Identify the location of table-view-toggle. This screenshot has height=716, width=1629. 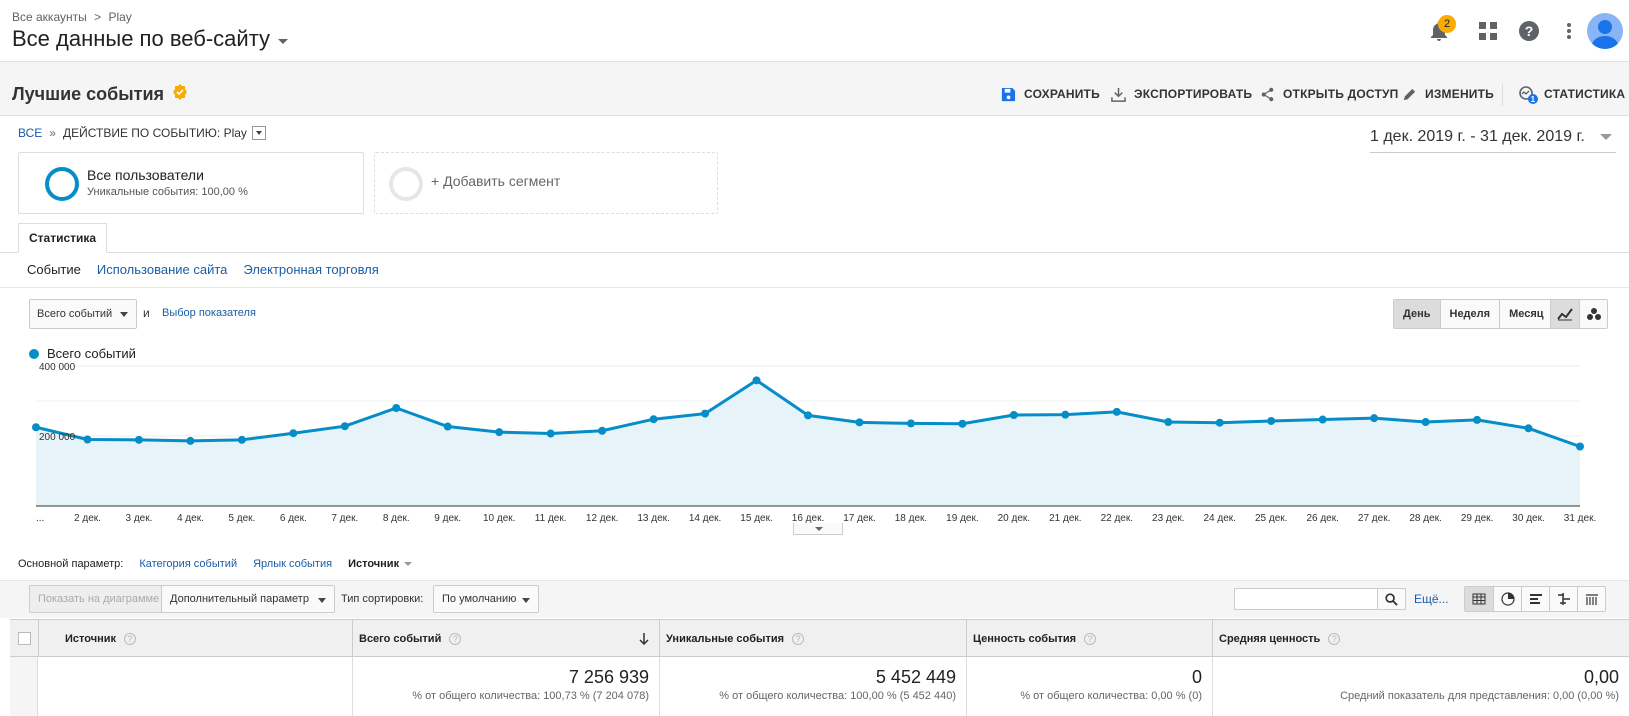
(1535, 599).